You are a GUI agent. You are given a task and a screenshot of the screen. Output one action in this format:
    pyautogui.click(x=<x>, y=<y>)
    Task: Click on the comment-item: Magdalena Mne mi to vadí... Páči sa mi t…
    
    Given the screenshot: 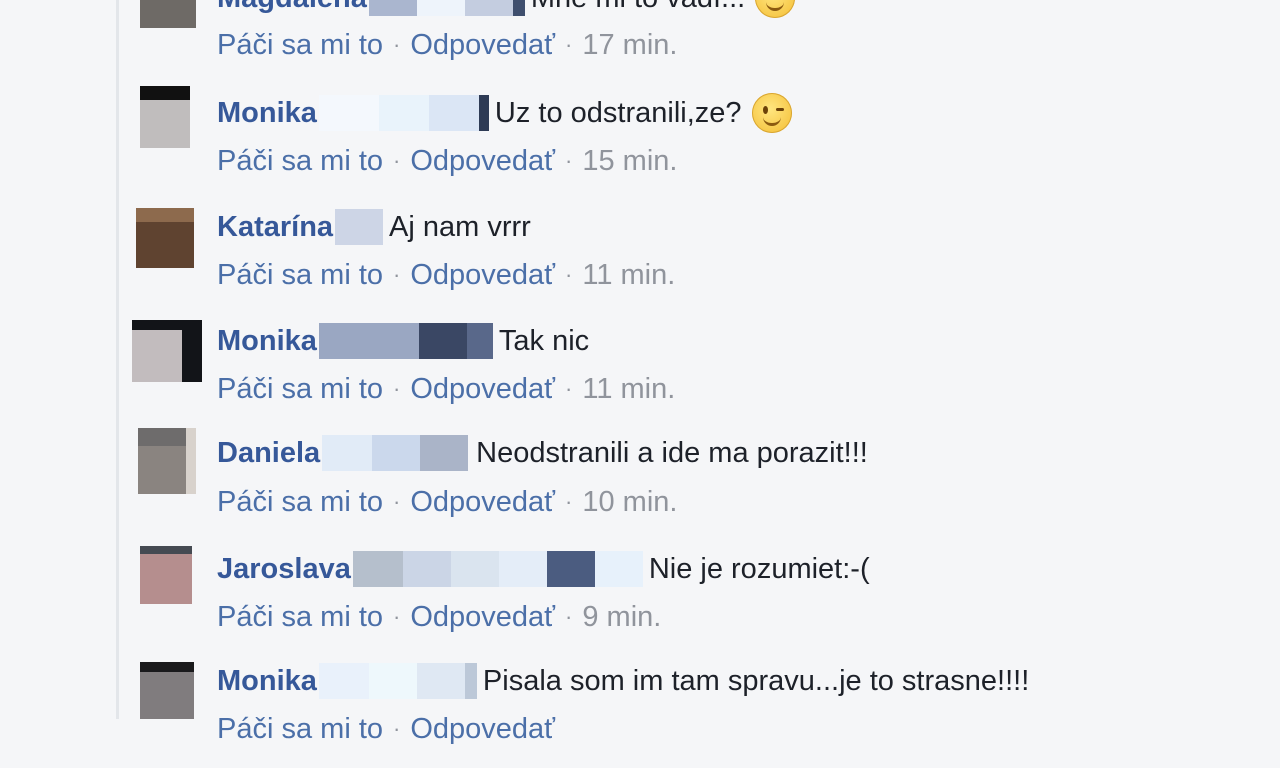 What is the action you would take?
    pyautogui.click(x=640, y=42)
    